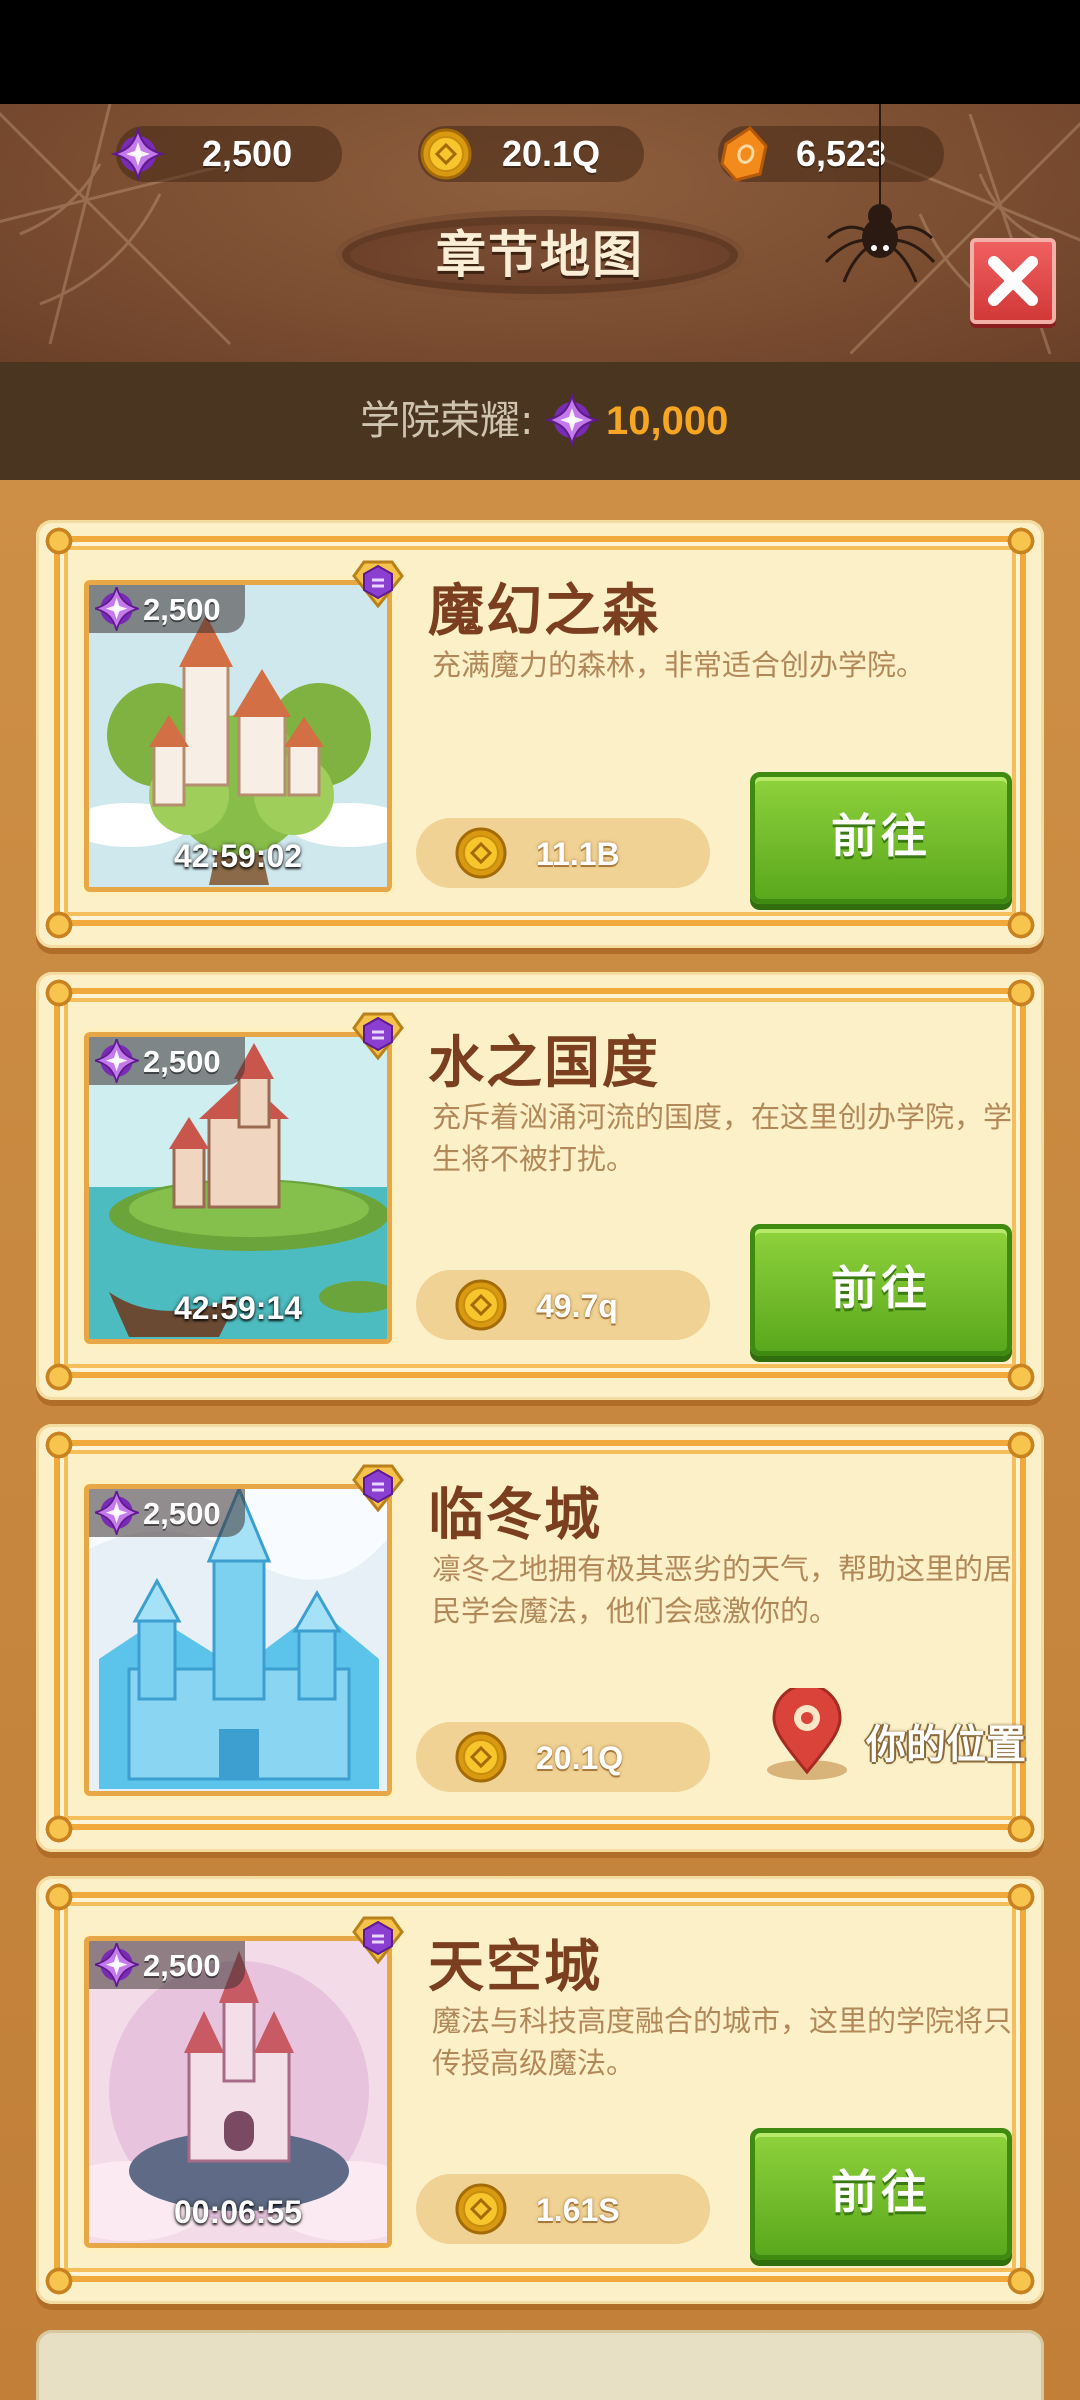 Image resolution: width=1080 pixels, height=2400 pixels. What do you see at coordinates (238, 1640) in the screenshot?
I see `chapter-thumbnail: 2,500` at bounding box center [238, 1640].